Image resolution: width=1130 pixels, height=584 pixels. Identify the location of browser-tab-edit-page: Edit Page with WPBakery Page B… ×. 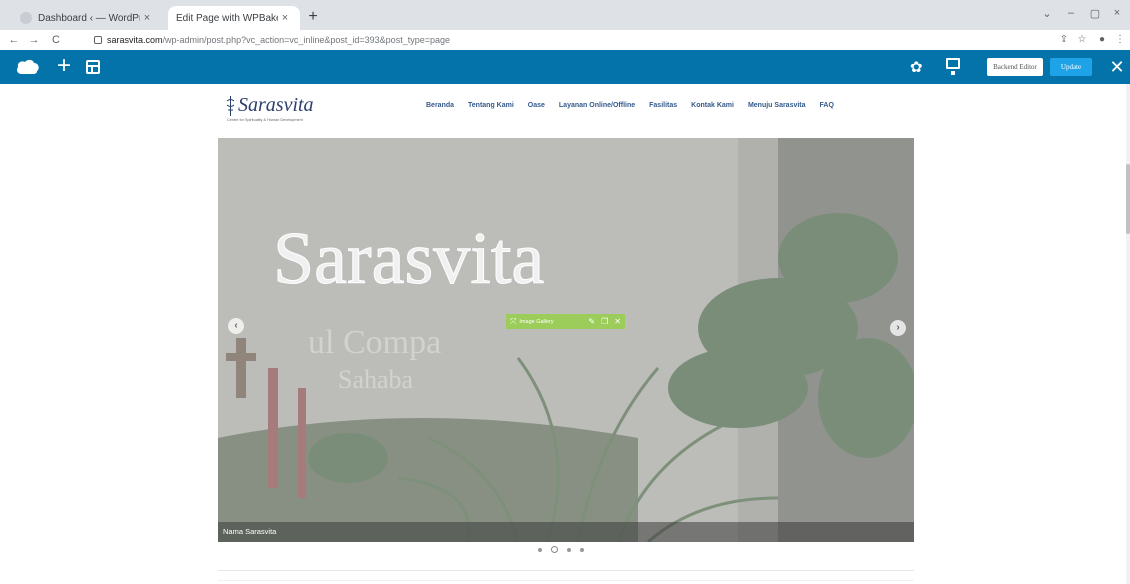
(234, 18).